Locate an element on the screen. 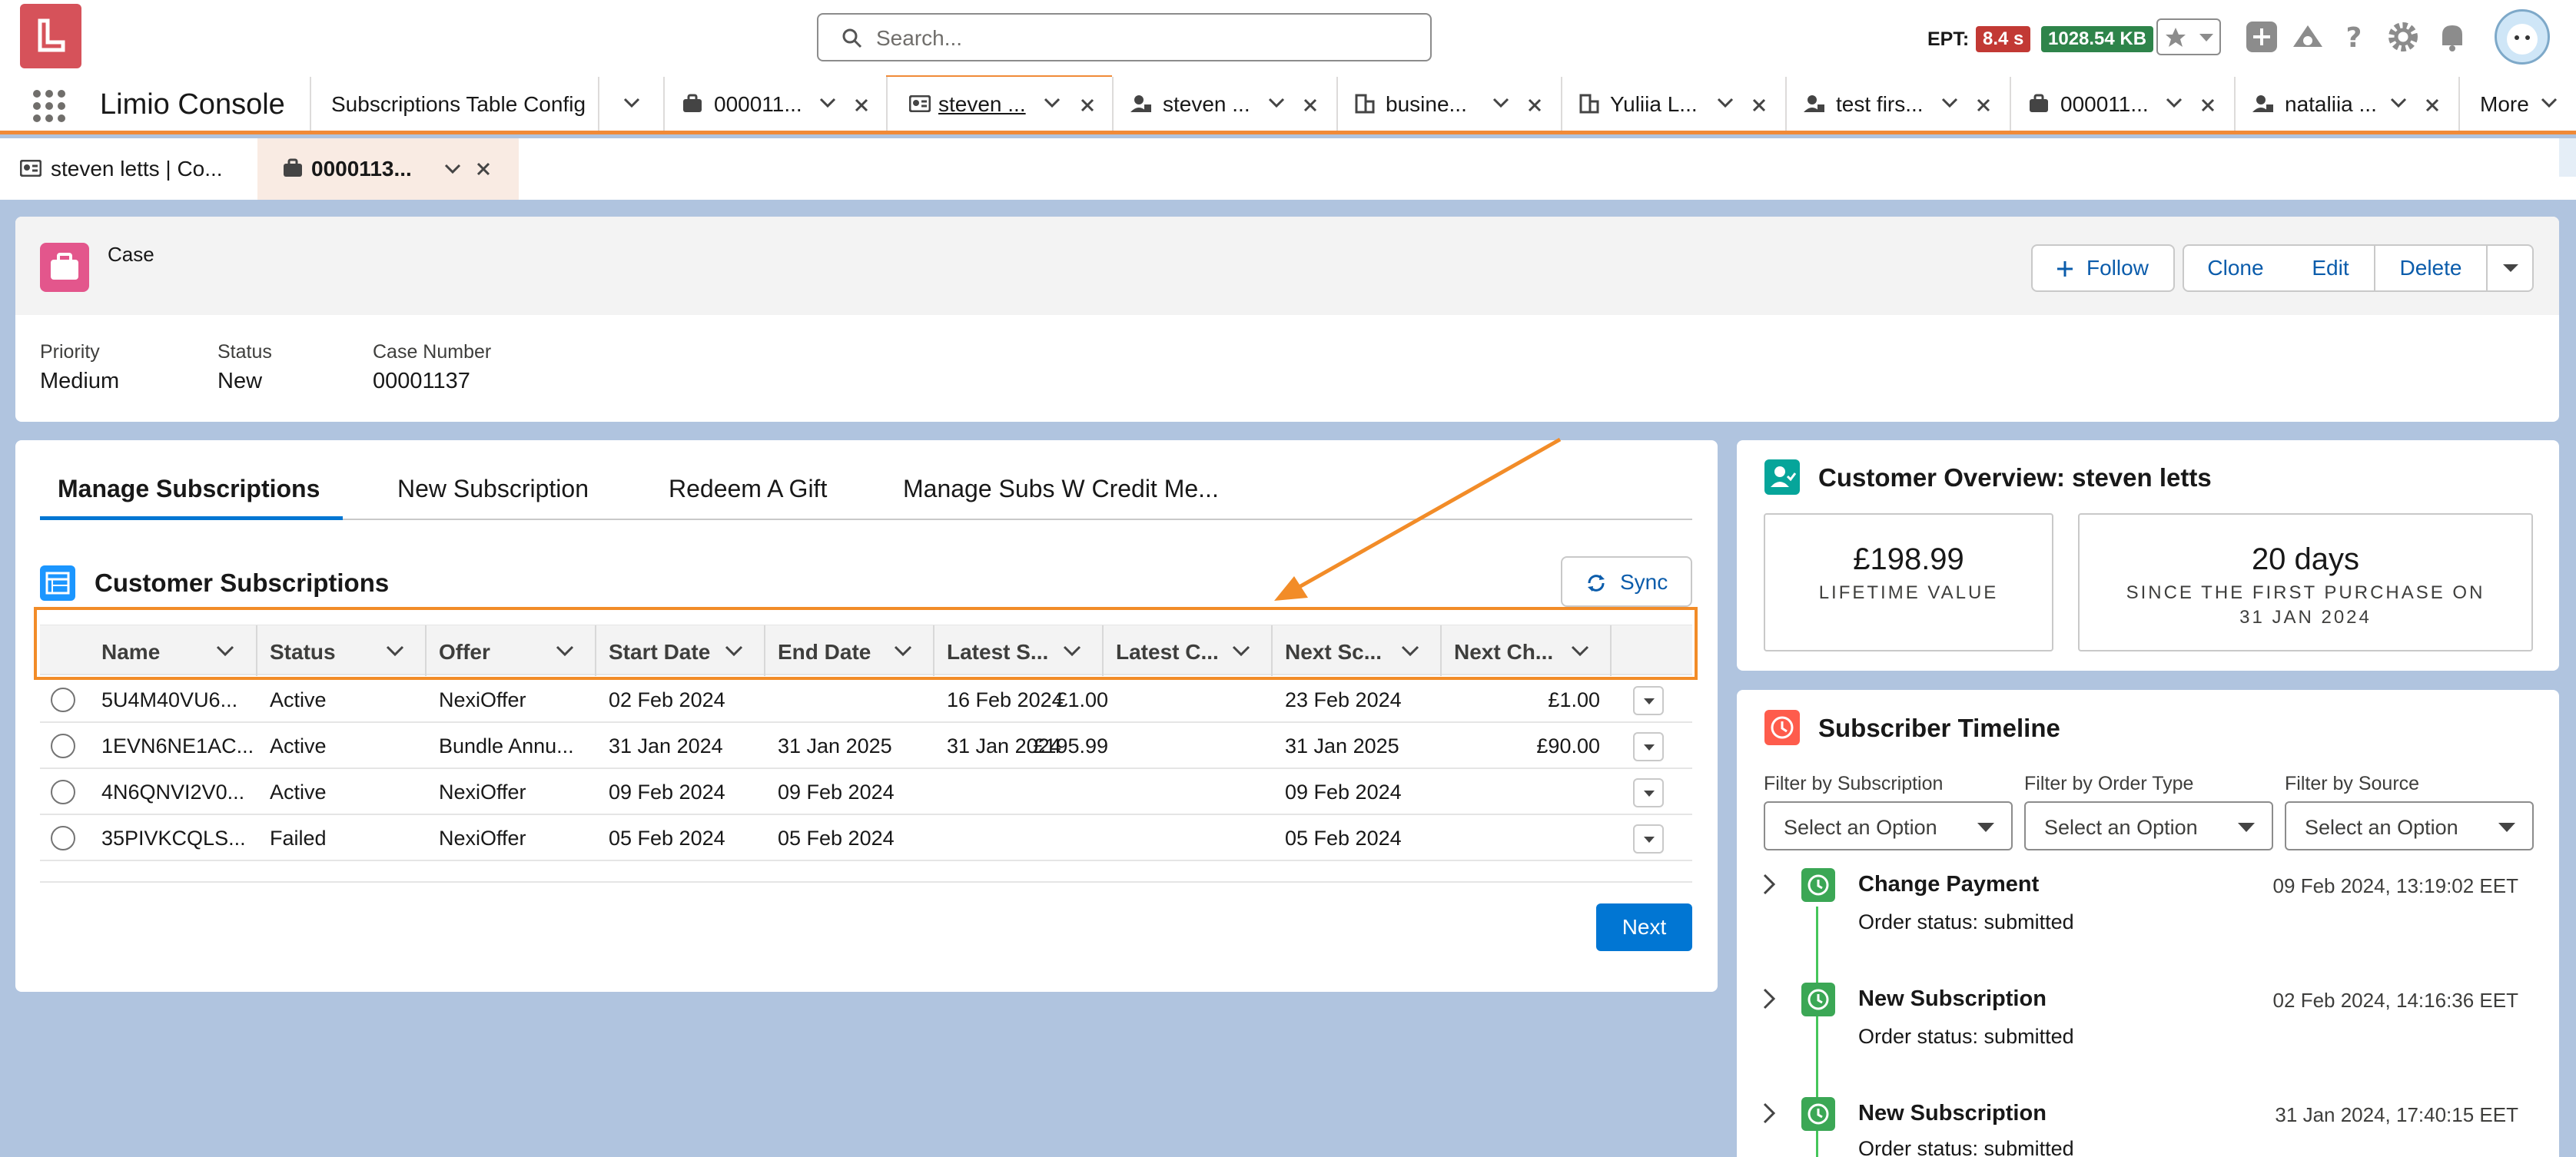 This screenshot has height=1157, width=2576. more-actions-button is located at coordinates (2510, 268).